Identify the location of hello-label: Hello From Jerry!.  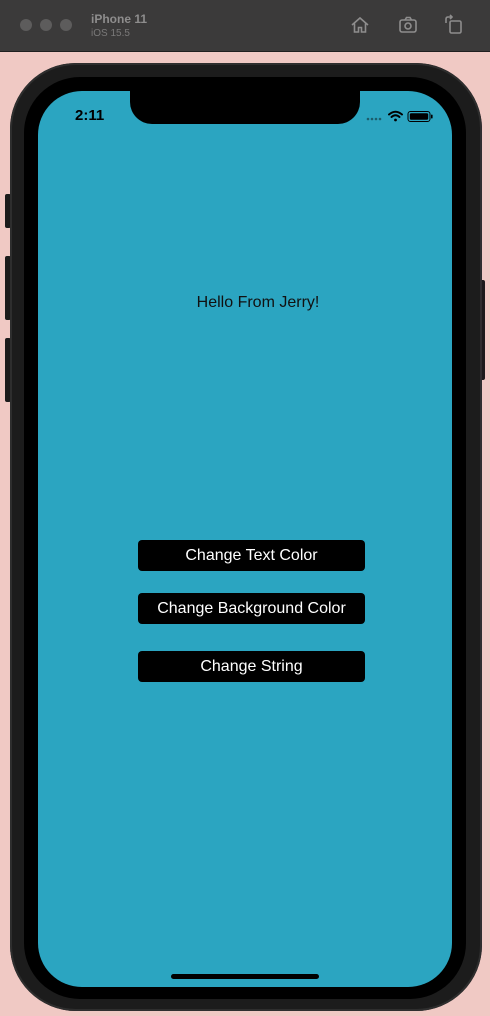
(258, 302).